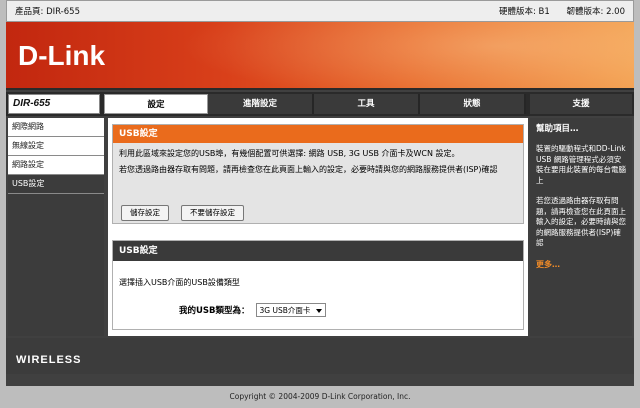 This screenshot has width=640, height=408. I want to click on main-navigation: DIR-655 // 設定 進階設定 工具 狀態 支援, so click(320, 104).